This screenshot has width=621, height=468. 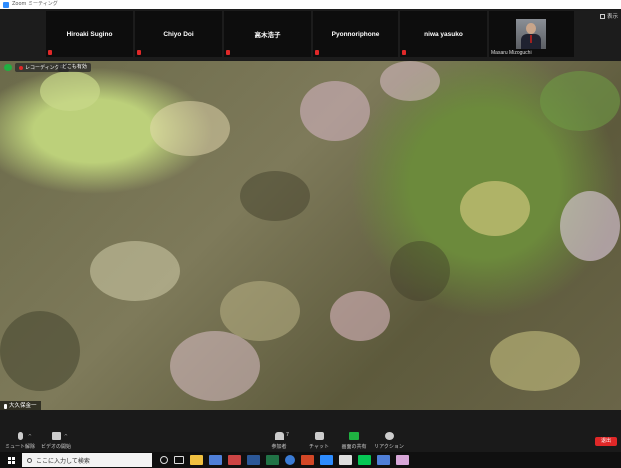 I want to click on windows-taskbar: ここに入力して検索, so click(x=310, y=460).